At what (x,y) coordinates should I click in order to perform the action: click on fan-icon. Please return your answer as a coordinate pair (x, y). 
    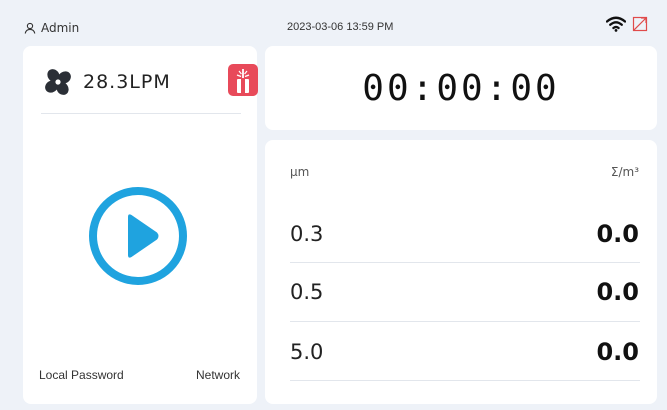
    Looking at the image, I should click on (58, 82).